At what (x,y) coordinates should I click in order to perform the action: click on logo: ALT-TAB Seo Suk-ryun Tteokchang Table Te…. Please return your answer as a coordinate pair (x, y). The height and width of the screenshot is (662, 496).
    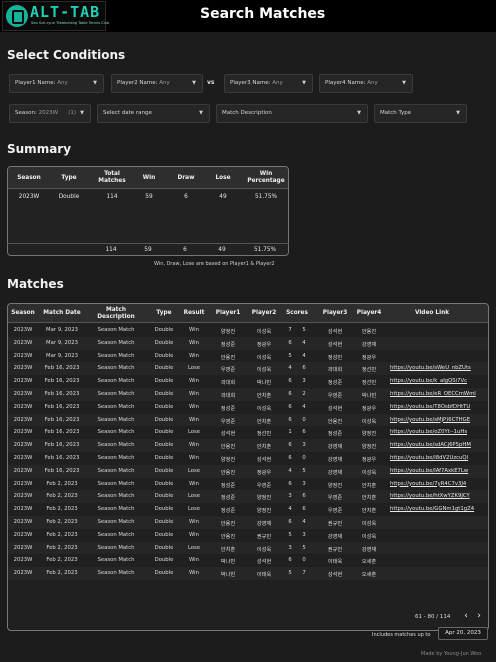
    Looking at the image, I should click on (55, 16).